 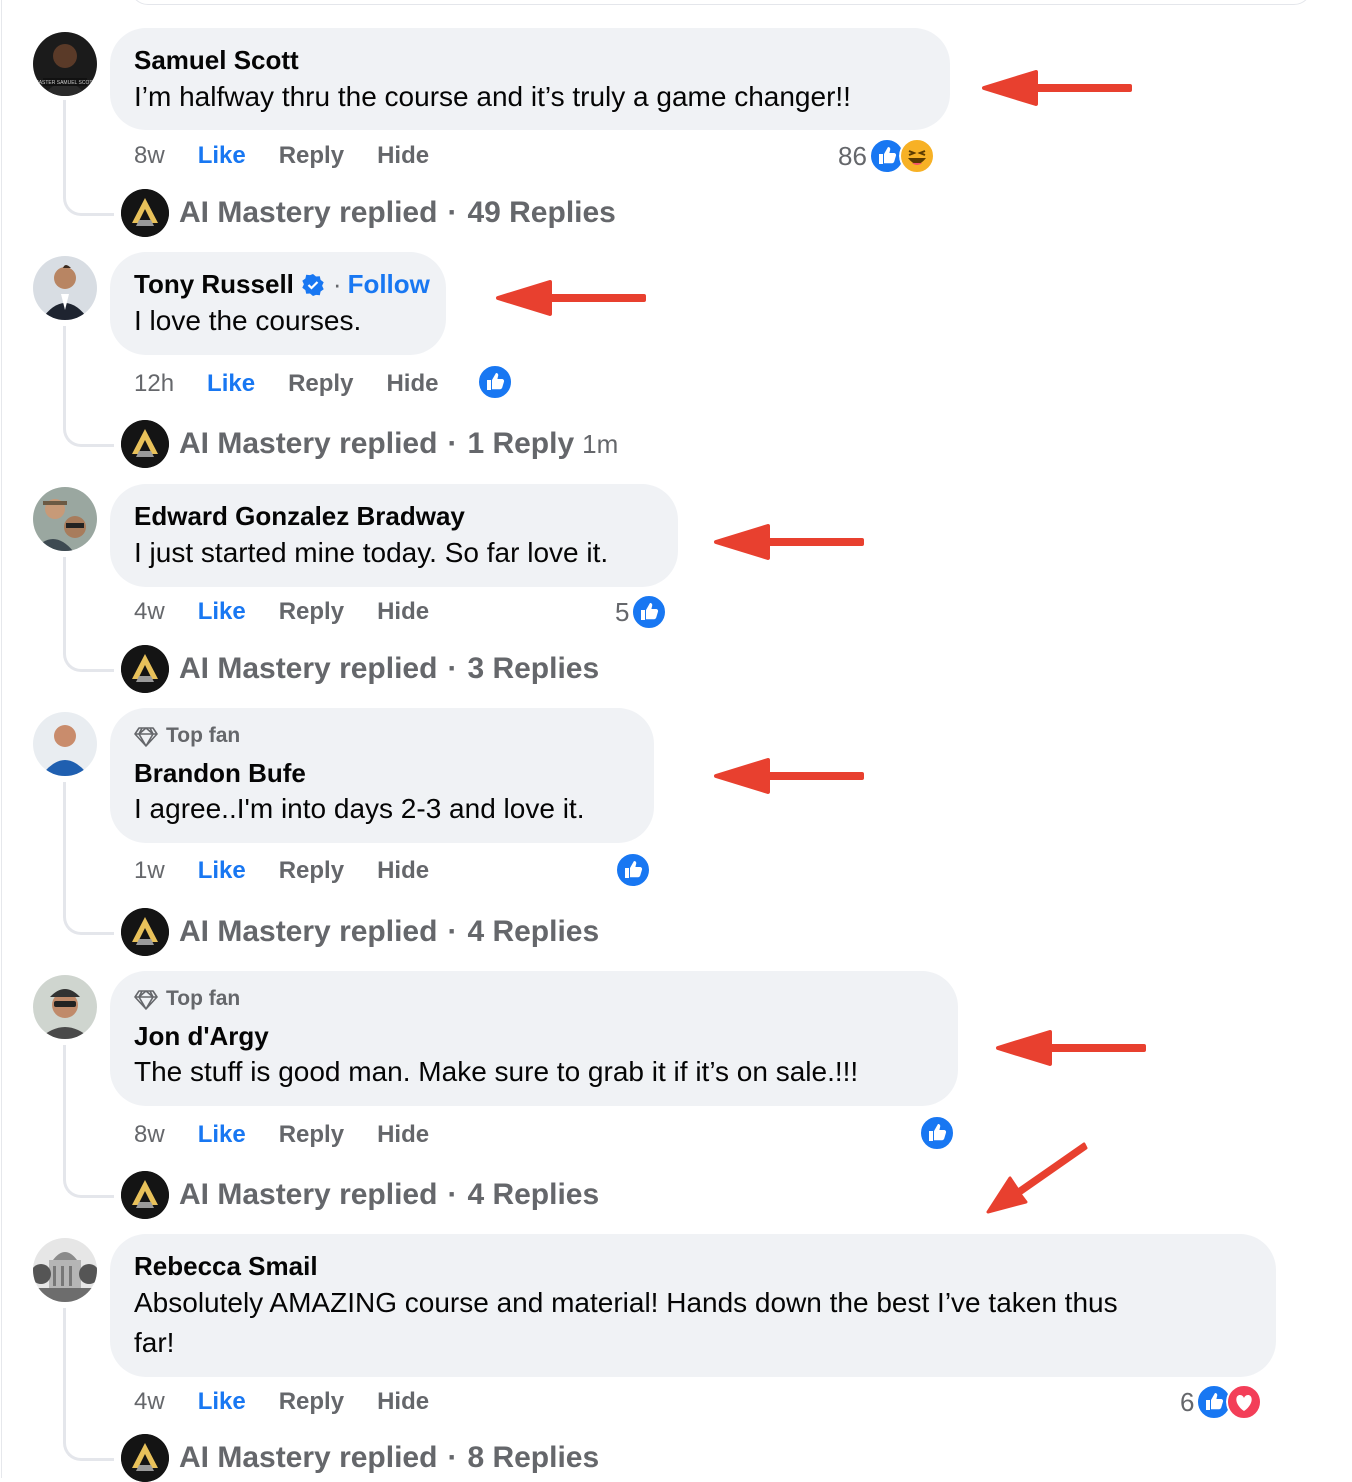 I want to click on commenter-name-text: Tony Russell, so click(x=214, y=284).